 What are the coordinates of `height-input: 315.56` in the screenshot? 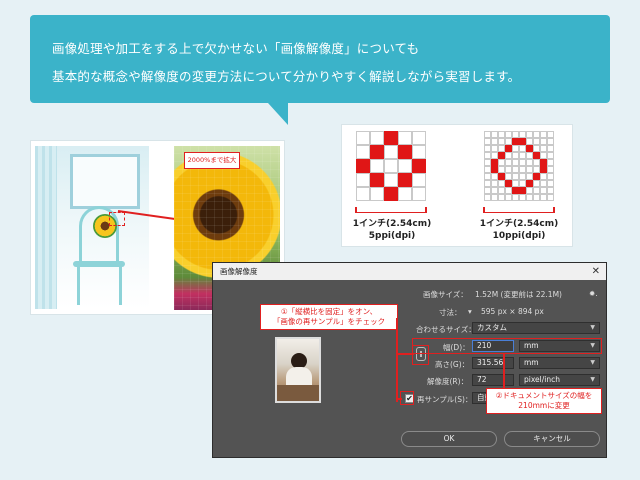 It's located at (493, 363).